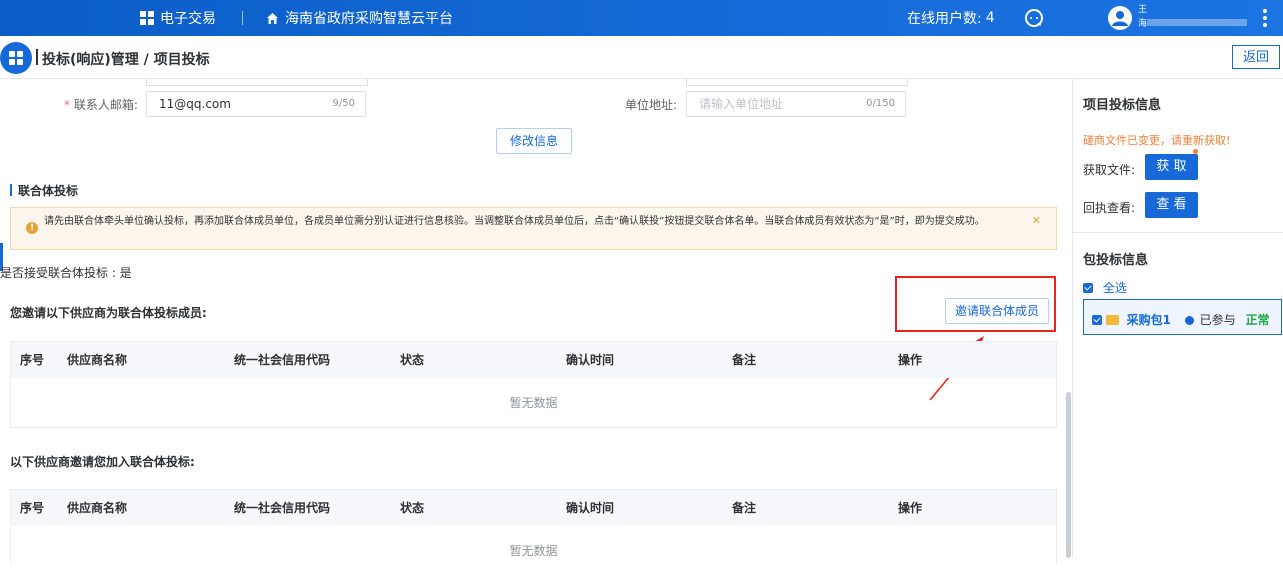 The width and height of the screenshot is (1283, 576). What do you see at coordinates (1036, 220) in the screenshot?
I see `close-icon: ✕` at bounding box center [1036, 220].